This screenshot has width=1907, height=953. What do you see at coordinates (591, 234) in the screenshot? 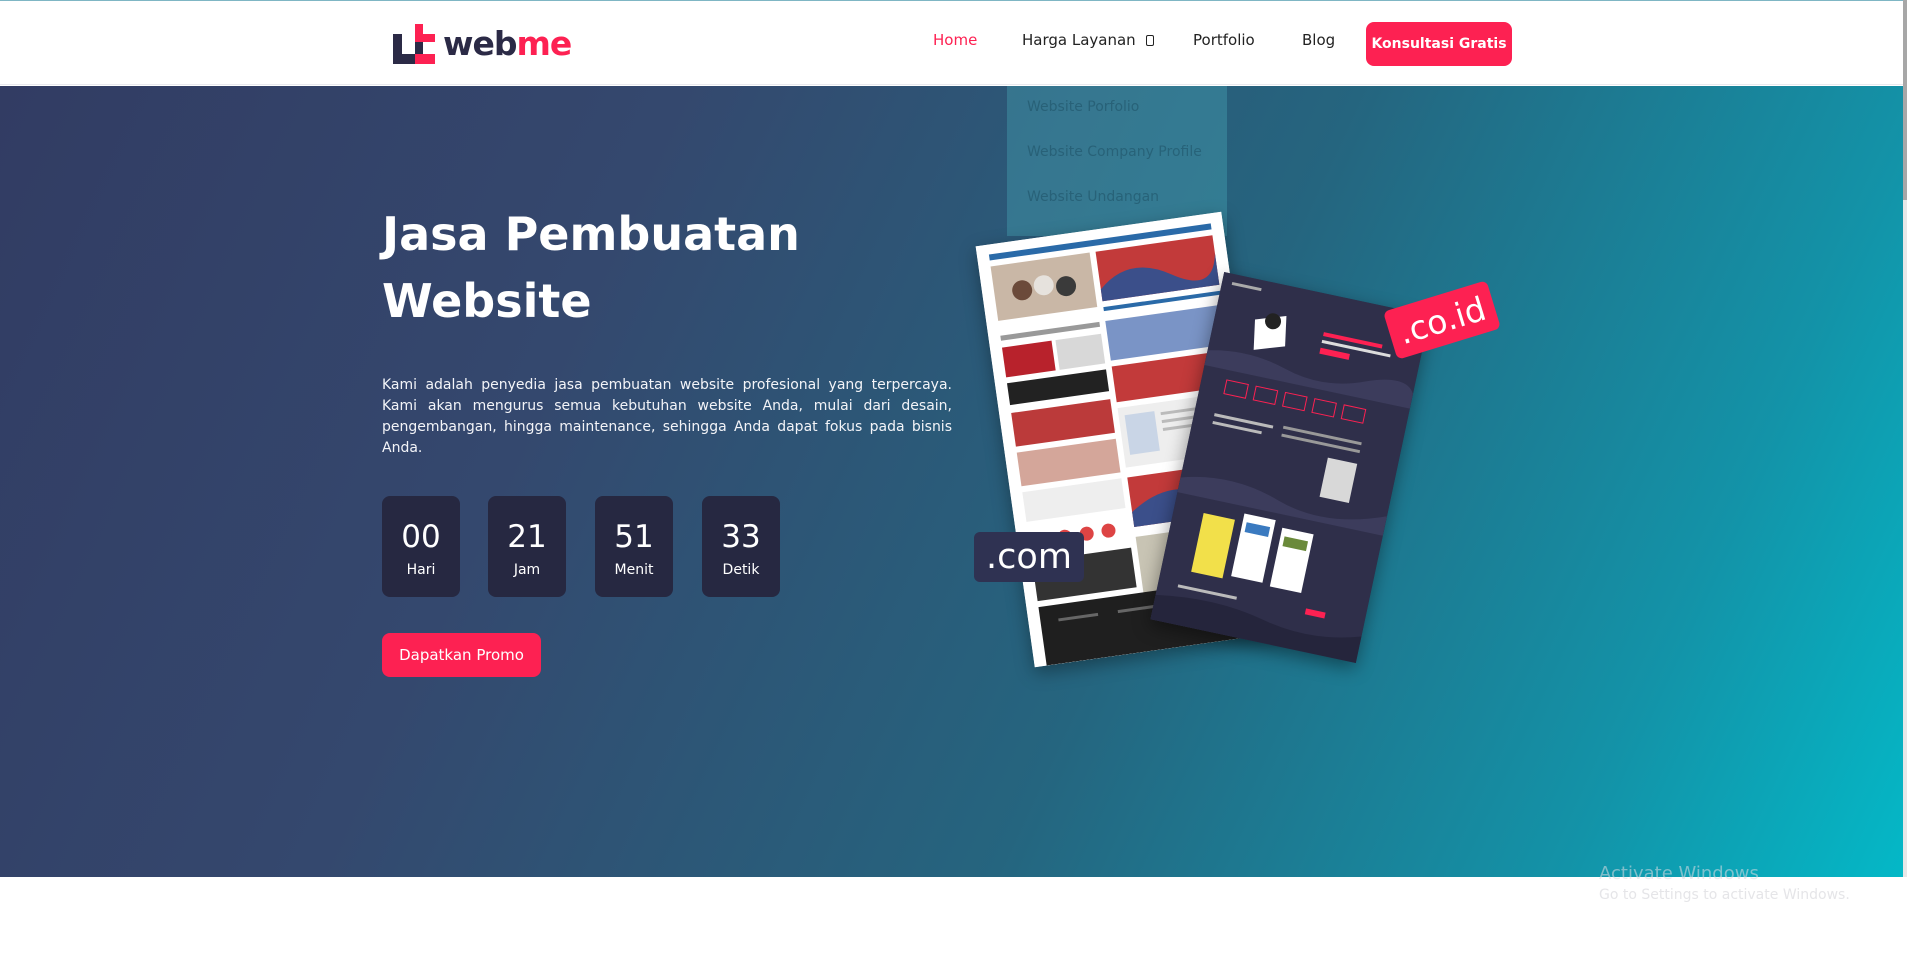
I see `hero-title-line1: Jasa Pembuatan` at bounding box center [591, 234].